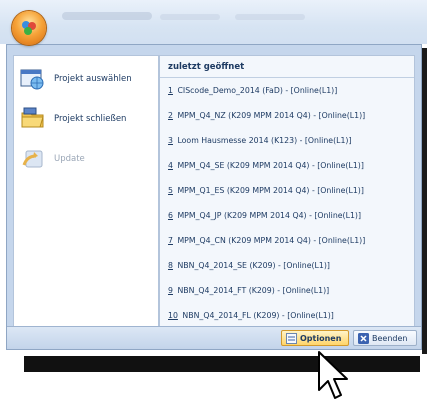  Describe the element at coordinates (170, 165) in the screenshot. I see `recent-item-number: 4` at that location.